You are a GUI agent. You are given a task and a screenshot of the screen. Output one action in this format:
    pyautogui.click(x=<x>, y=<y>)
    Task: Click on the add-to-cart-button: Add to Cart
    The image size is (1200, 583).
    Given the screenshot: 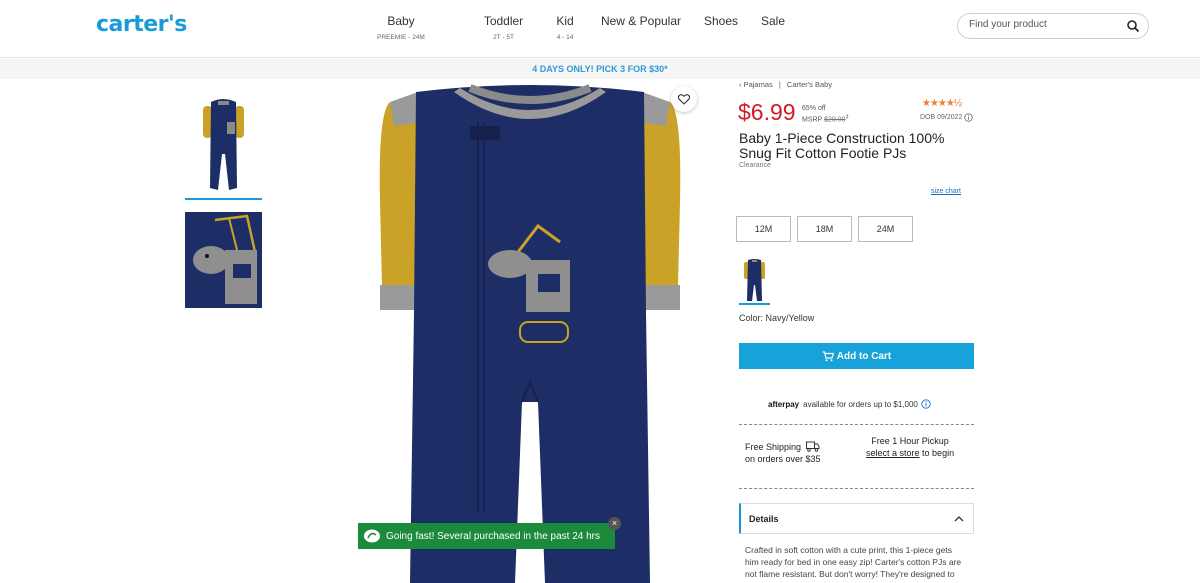 What is the action you would take?
    pyautogui.click(x=856, y=356)
    